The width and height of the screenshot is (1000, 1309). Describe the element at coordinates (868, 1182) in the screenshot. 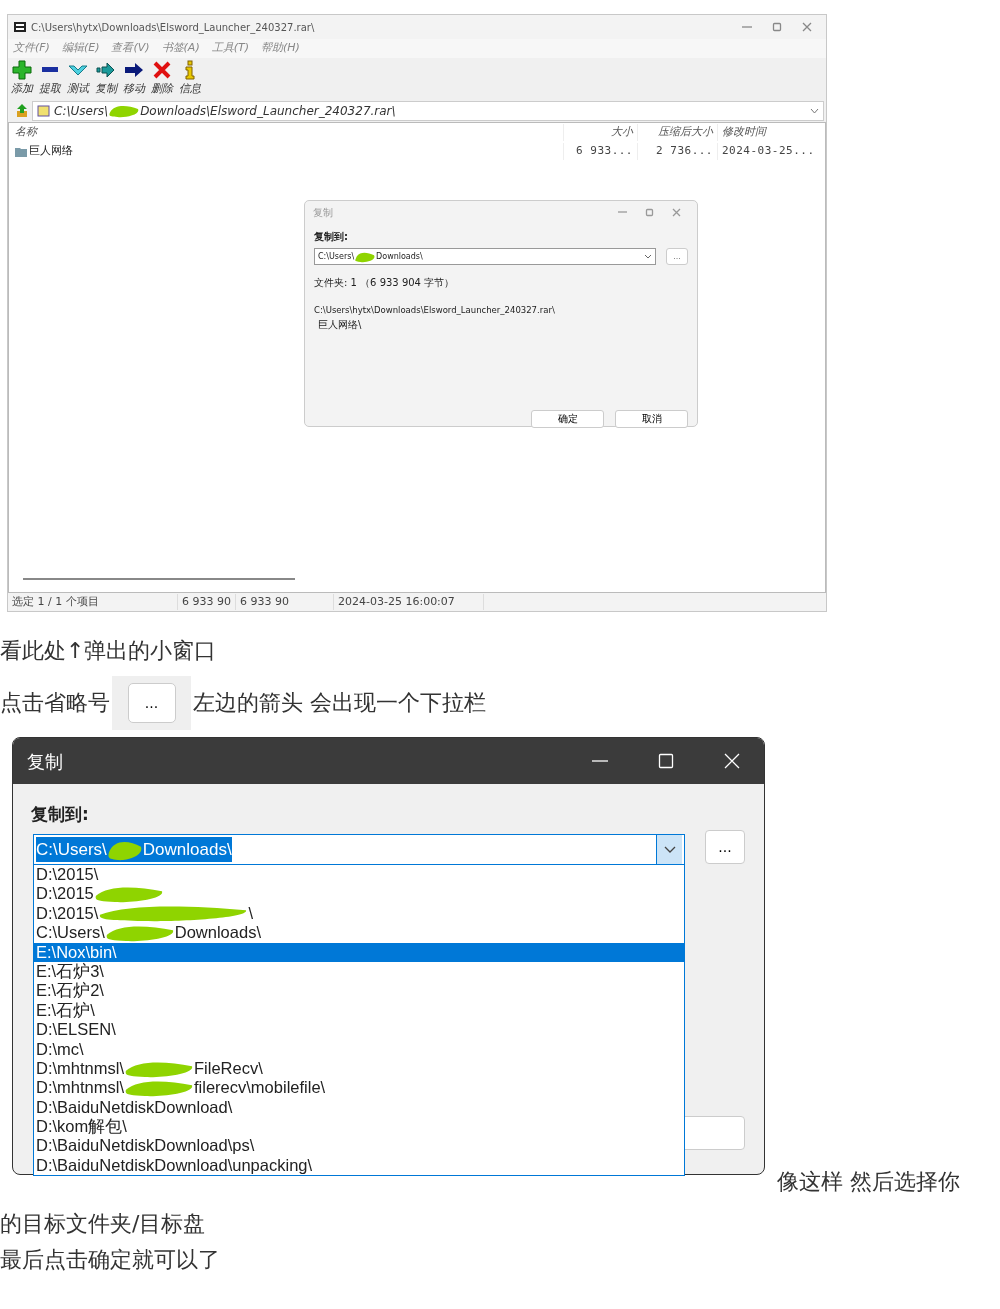

I see `caption-text: 像这样 然后选择你` at that location.